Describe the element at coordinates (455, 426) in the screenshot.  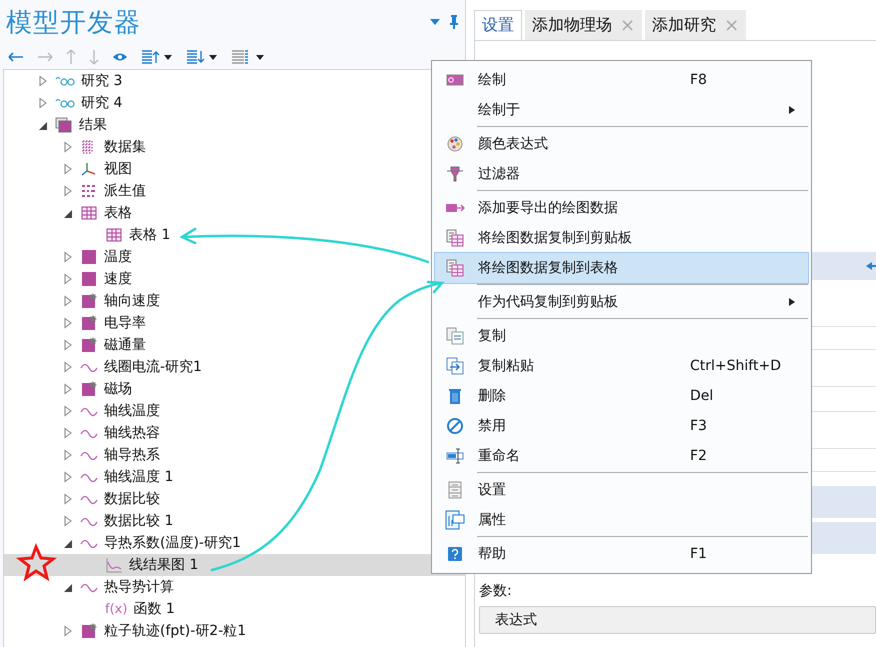
I see `disable-icon` at that location.